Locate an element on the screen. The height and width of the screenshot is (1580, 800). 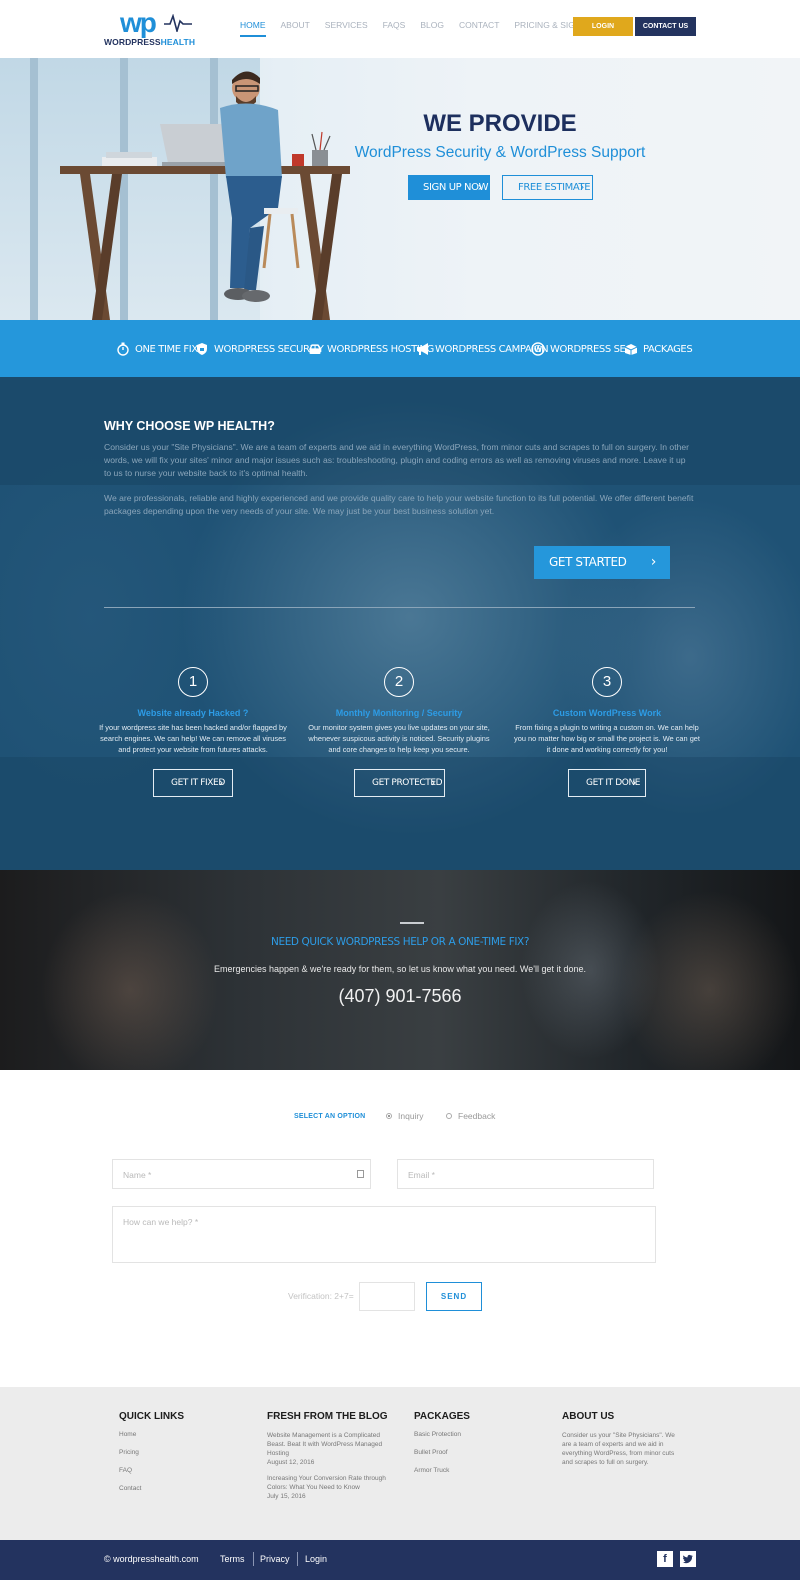
package-box-icon is located at coordinates (631, 349).